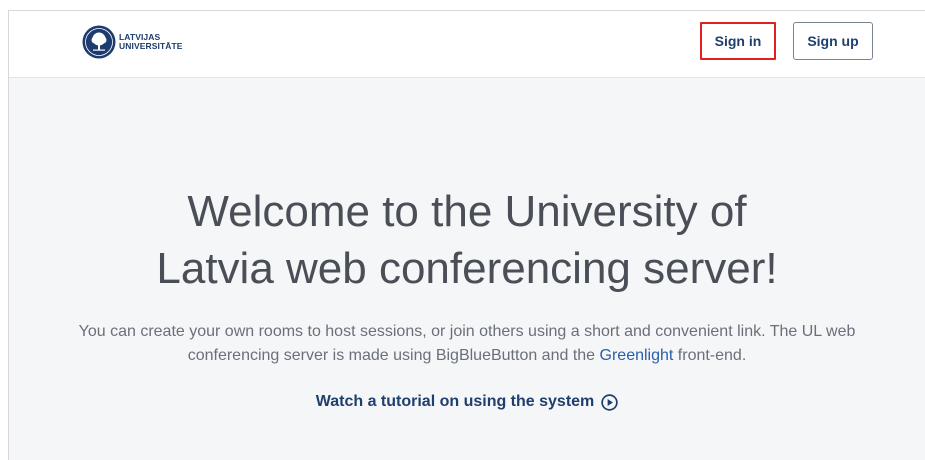 The image size is (925, 460). I want to click on watch-tutorial-link: Watch a tutorial on using the system, so click(467, 402).